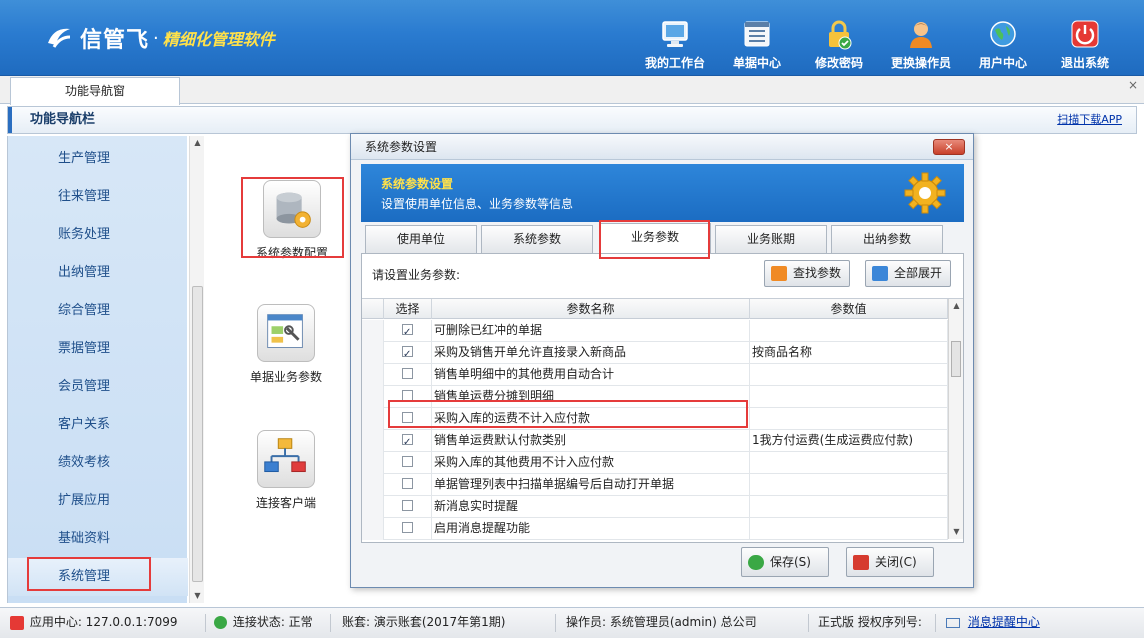 The height and width of the screenshot is (638, 1144). I want to click on document-list-icon, so click(757, 34).